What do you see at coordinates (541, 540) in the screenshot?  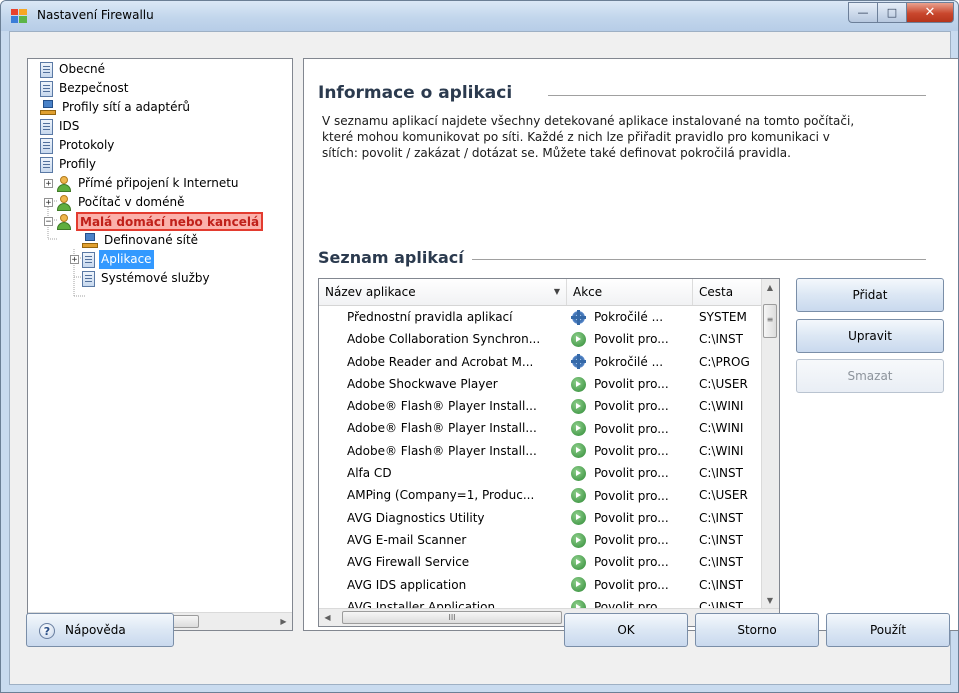 I see `table-row: AVG E-mail Scanner Povolit pro... C:\INST` at bounding box center [541, 540].